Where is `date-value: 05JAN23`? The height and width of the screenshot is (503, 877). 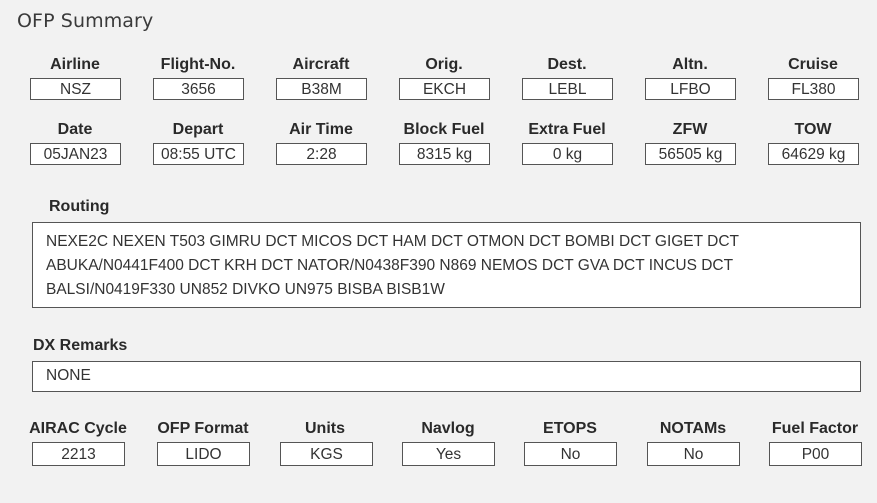 date-value: 05JAN23 is located at coordinates (75, 154).